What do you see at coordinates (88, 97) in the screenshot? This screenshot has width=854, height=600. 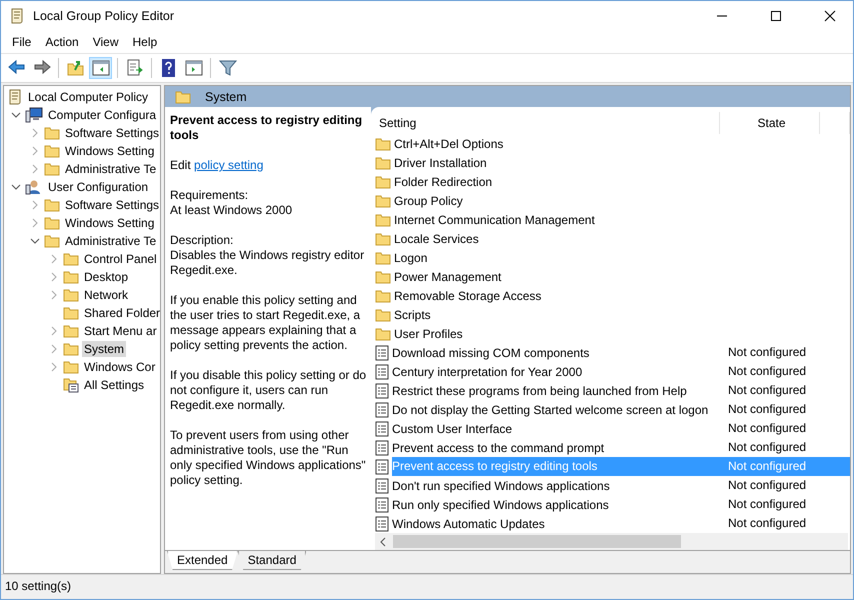 I see `tree-item: Local Computer Policy` at bounding box center [88, 97].